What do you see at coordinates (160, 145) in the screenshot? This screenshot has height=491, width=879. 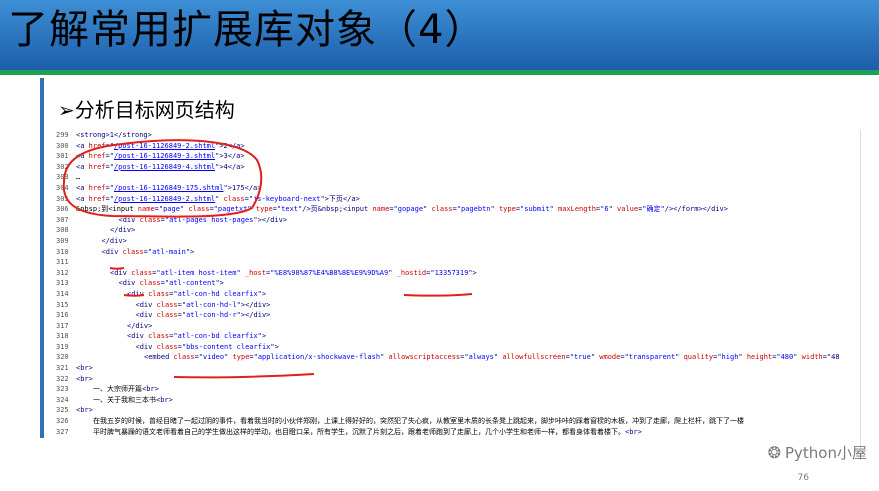 I see `line-code: <a href="/post-16-1126849-2.shtml">2</a>` at bounding box center [160, 145].